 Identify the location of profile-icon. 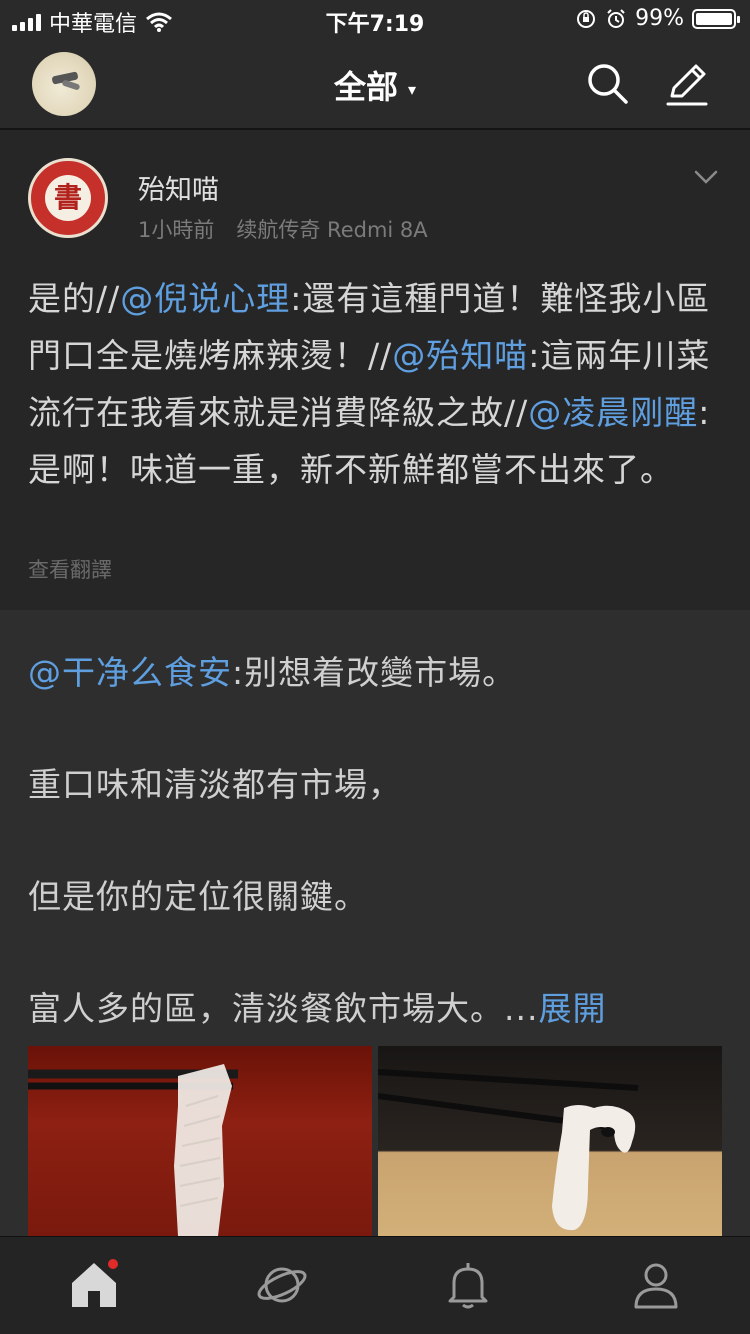
(656, 1285).